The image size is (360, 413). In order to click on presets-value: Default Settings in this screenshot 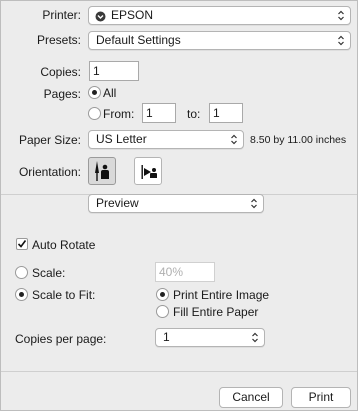, I will do `click(138, 40)`.